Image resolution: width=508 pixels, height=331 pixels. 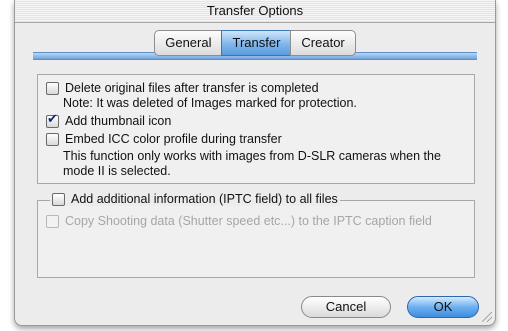 What do you see at coordinates (52, 88) in the screenshot?
I see `delete-original-check-box` at bounding box center [52, 88].